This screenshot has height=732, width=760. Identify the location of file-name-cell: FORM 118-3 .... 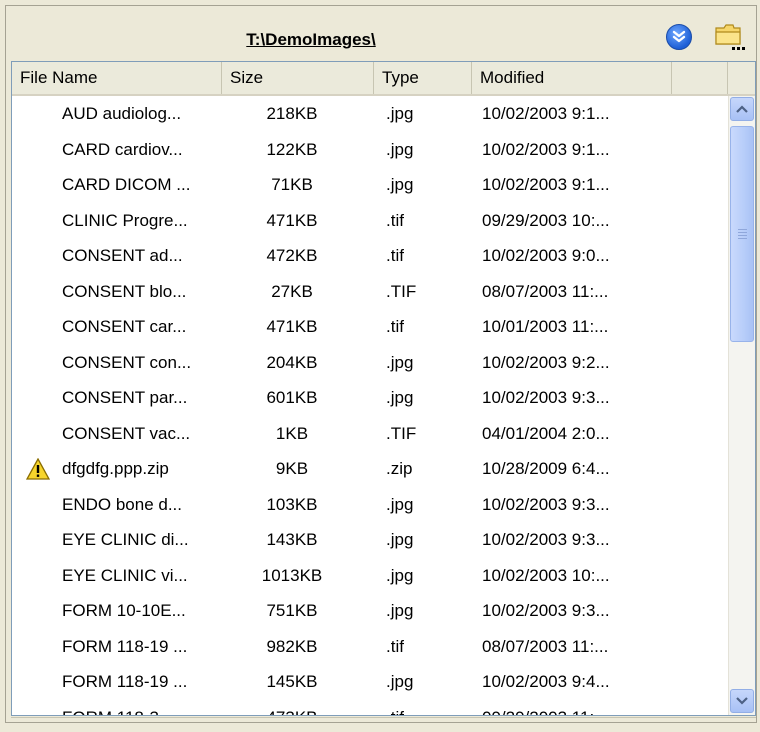
(120, 708).